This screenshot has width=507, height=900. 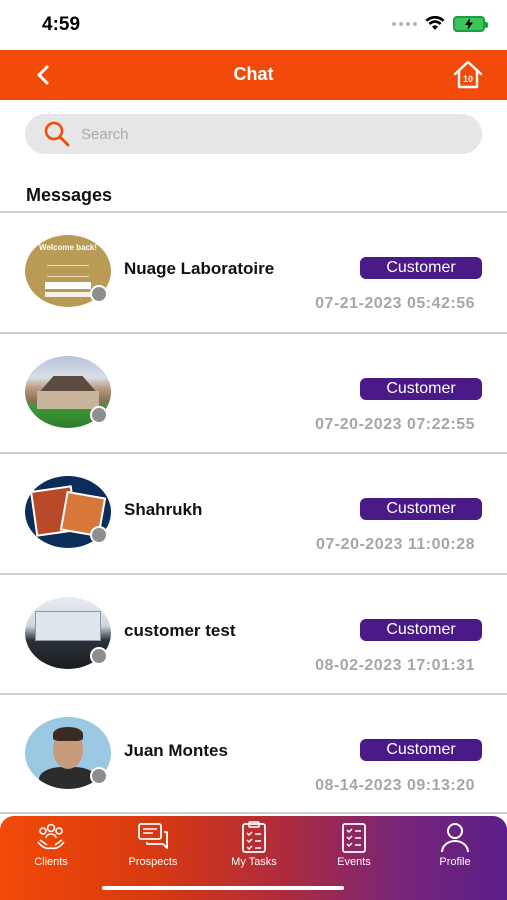 What do you see at coordinates (254, 862) in the screenshot?
I see `nav-label: My Tasks` at bounding box center [254, 862].